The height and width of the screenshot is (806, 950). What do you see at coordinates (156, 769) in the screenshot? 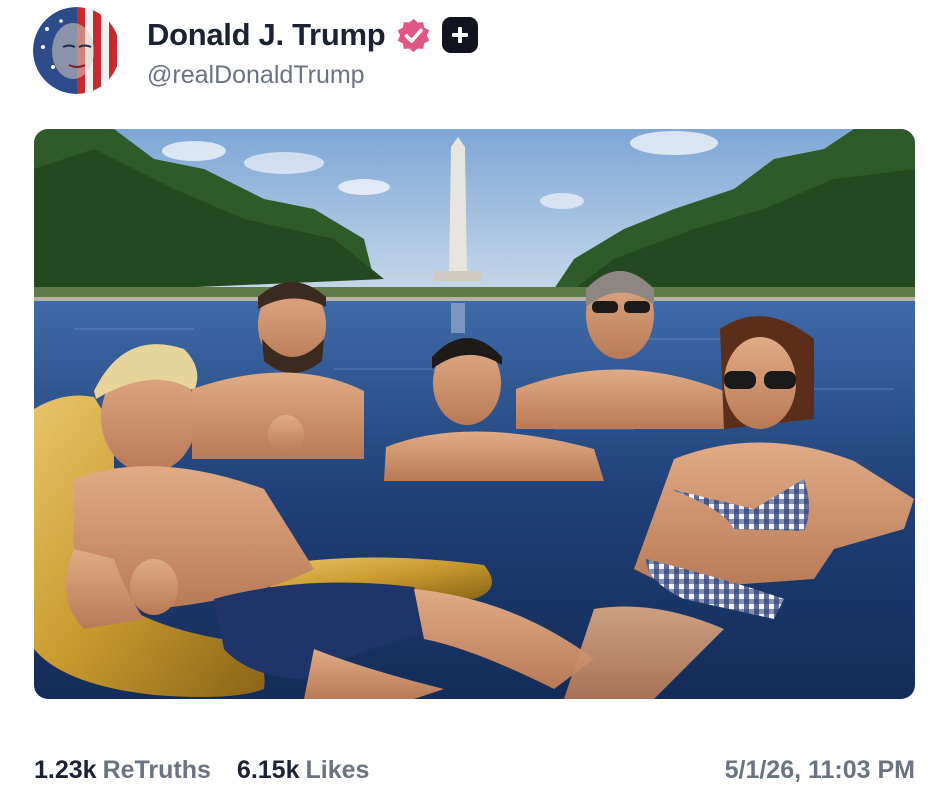
I see `retruths-label: ReTruths` at bounding box center [156, 769].